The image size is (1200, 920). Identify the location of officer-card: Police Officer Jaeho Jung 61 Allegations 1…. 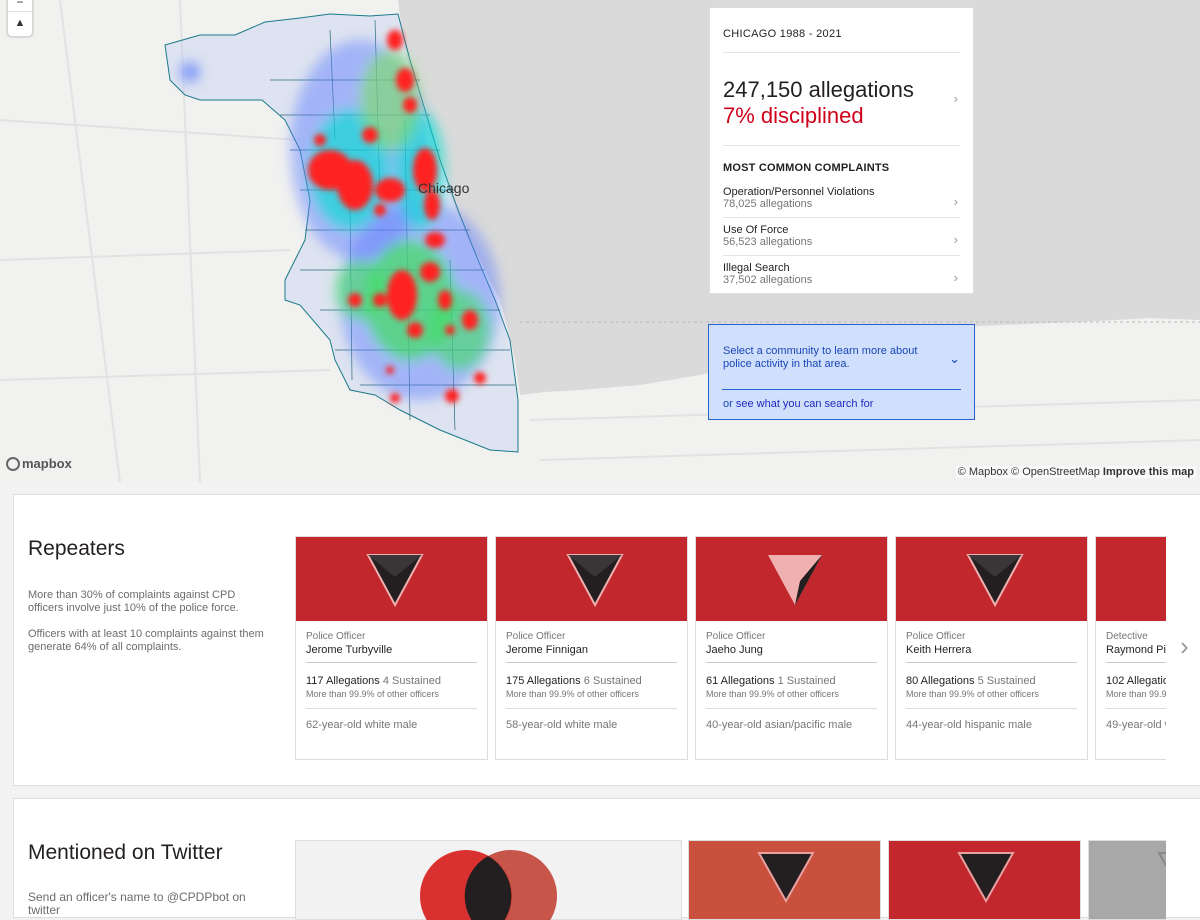
(791, 648).